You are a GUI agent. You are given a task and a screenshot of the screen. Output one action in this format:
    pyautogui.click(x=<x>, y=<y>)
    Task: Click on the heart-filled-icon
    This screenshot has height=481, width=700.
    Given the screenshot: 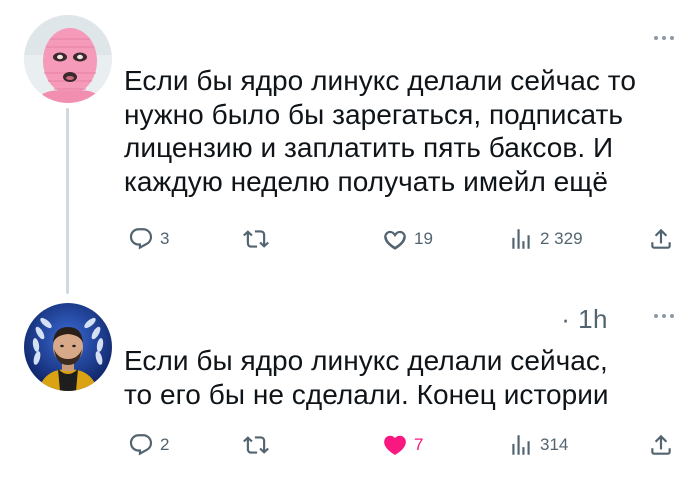 What is the action you would take?
    pyautogui.click(x=395, y=445)
    